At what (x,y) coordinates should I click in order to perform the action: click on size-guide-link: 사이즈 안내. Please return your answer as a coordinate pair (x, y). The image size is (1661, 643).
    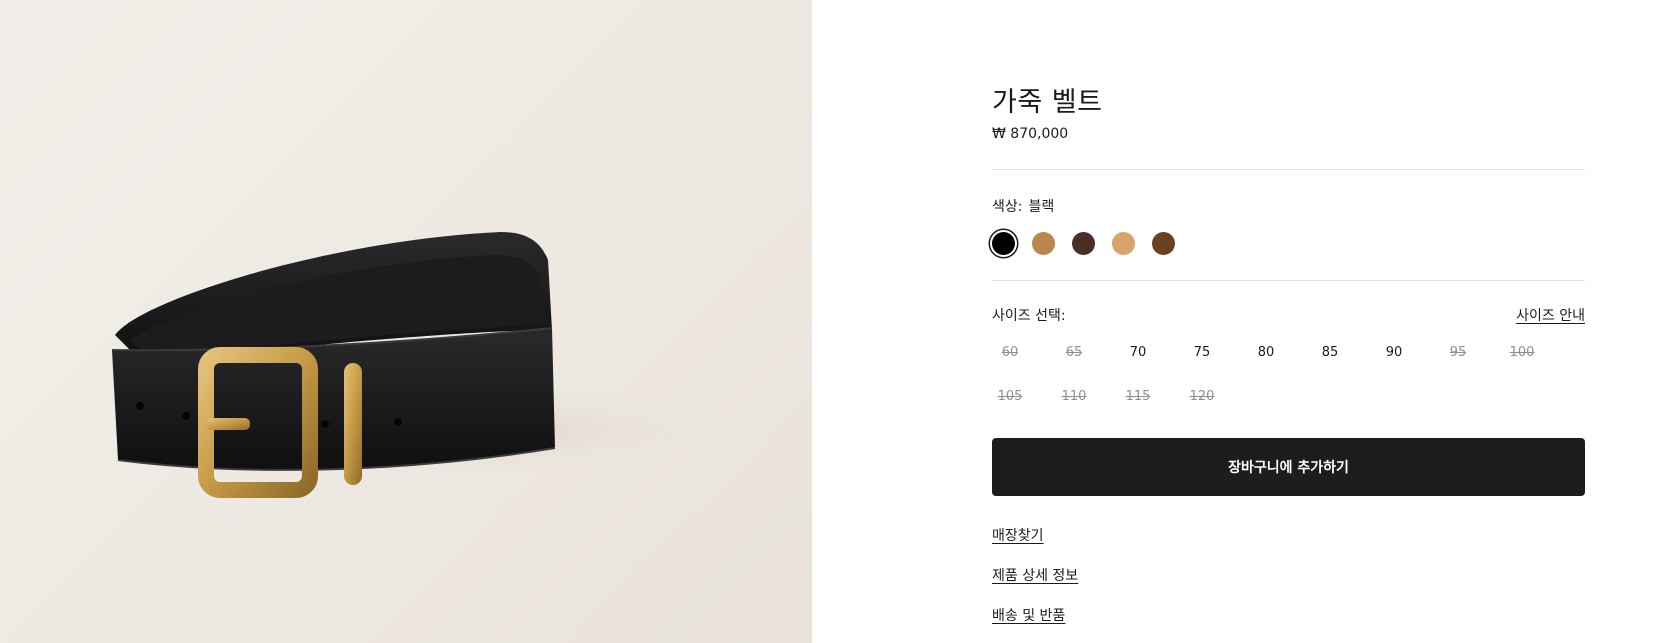
    Looking at the image, I should click on (1550, 315).